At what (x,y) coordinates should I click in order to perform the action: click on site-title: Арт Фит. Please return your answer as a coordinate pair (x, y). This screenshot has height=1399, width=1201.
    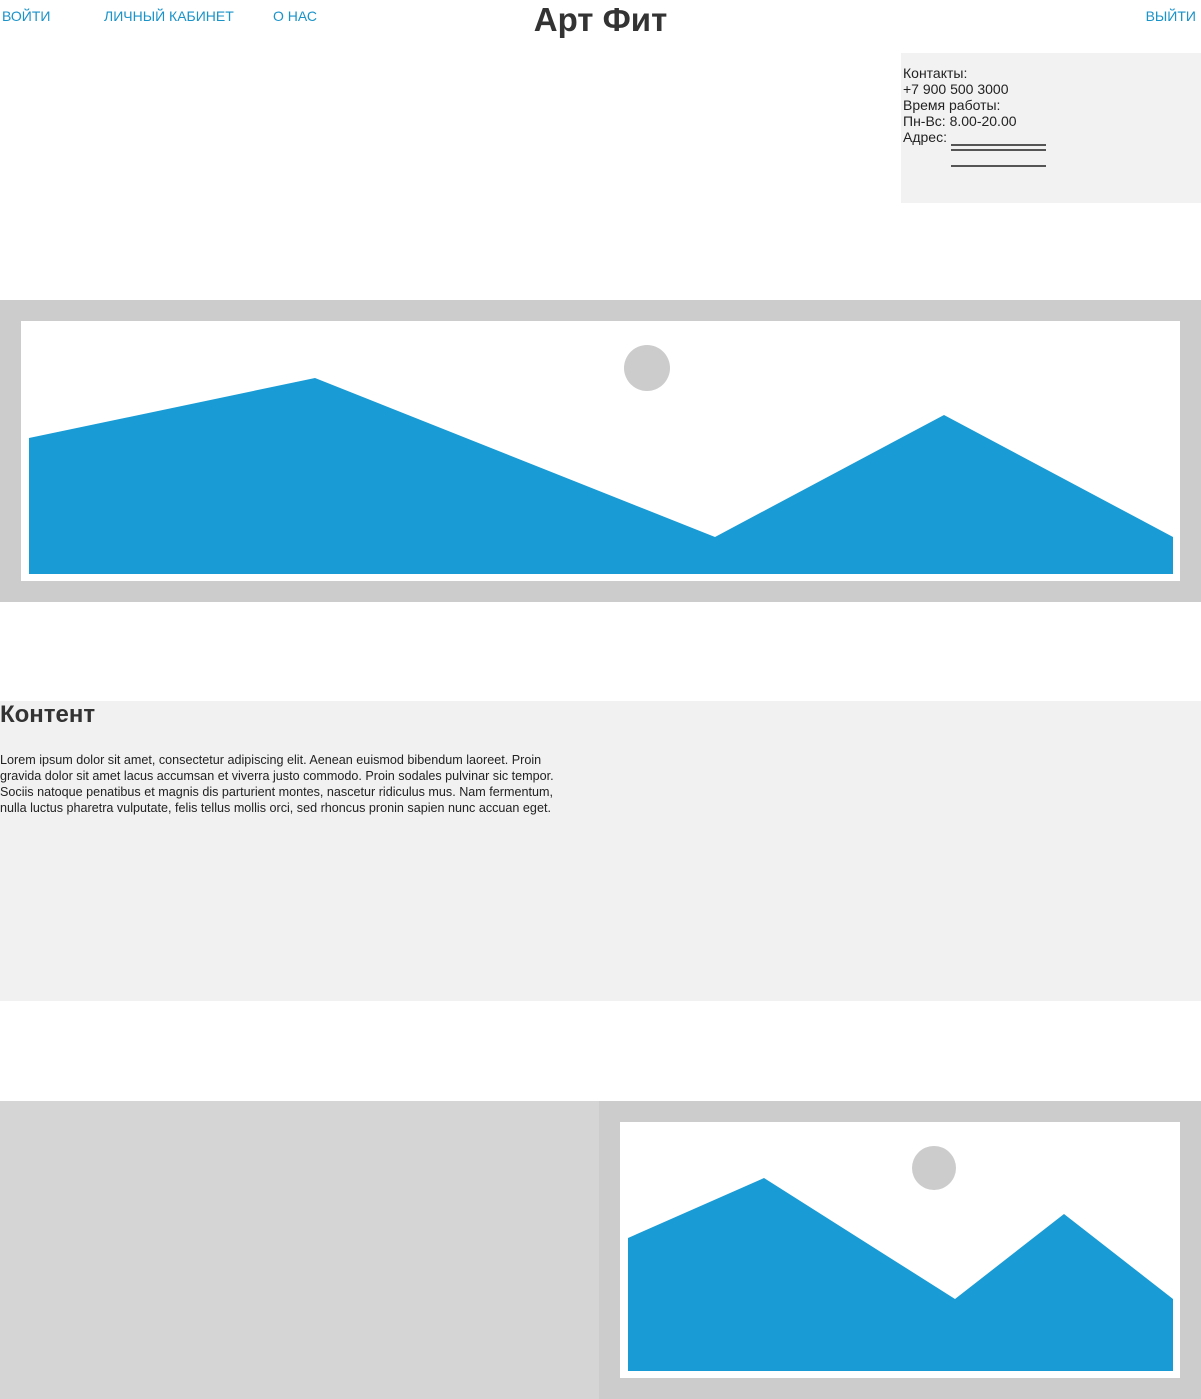
    Looking at the image, I should click on (600, 19).